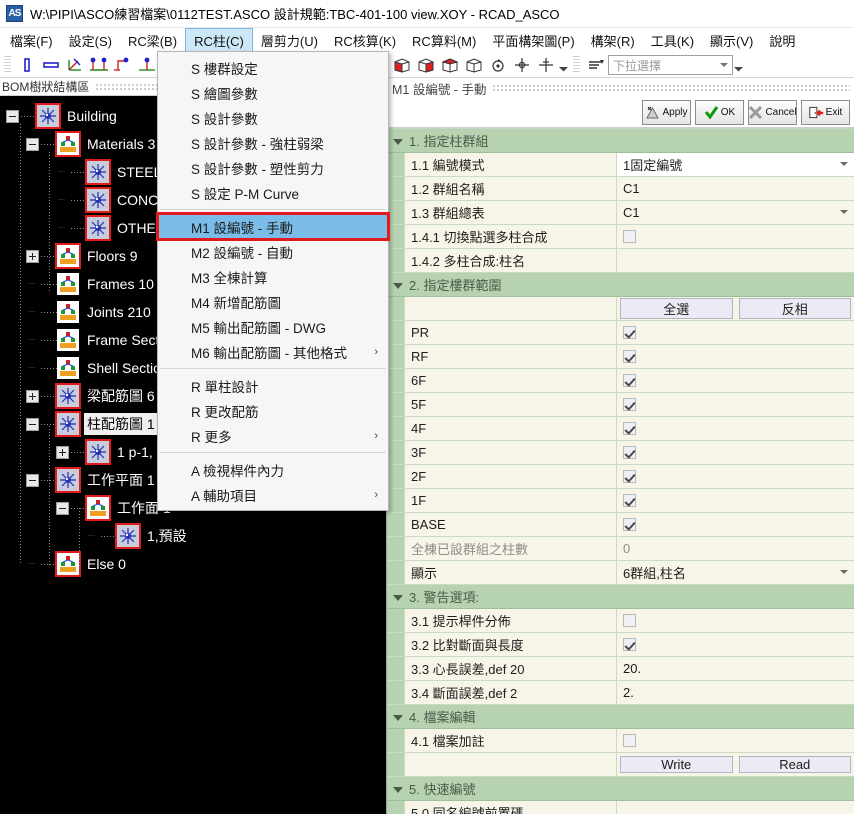 This screenshot has height=814, width=854. I want to click on menu-item-2: RC梁(B), so click(152, 40).